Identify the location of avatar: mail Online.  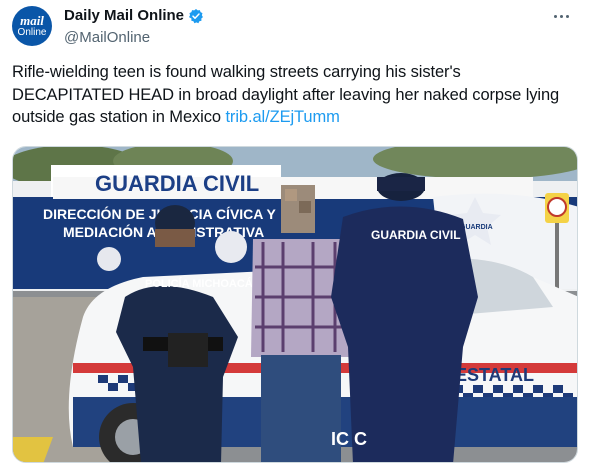
(32, 26).